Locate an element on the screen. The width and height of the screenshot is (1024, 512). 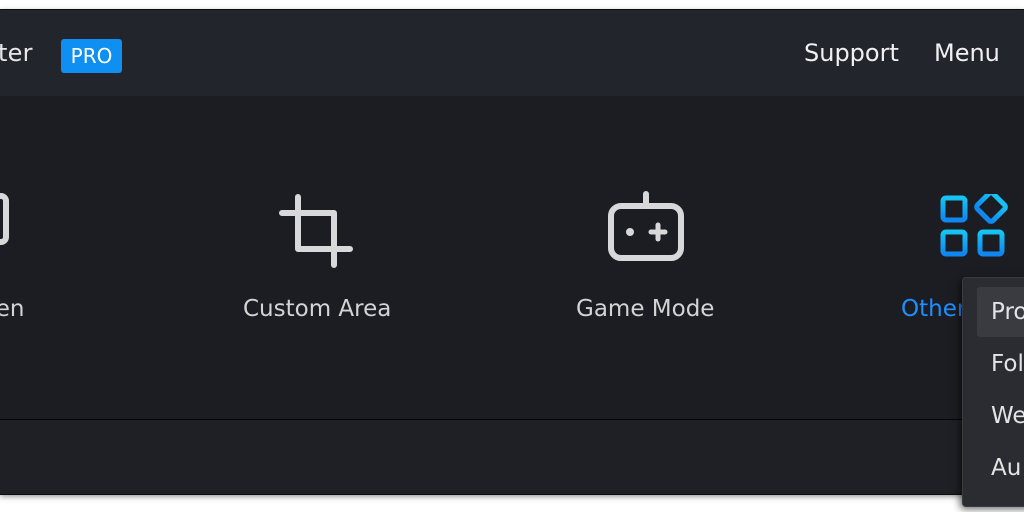
crop-icon is located at coordinates (316, 233).